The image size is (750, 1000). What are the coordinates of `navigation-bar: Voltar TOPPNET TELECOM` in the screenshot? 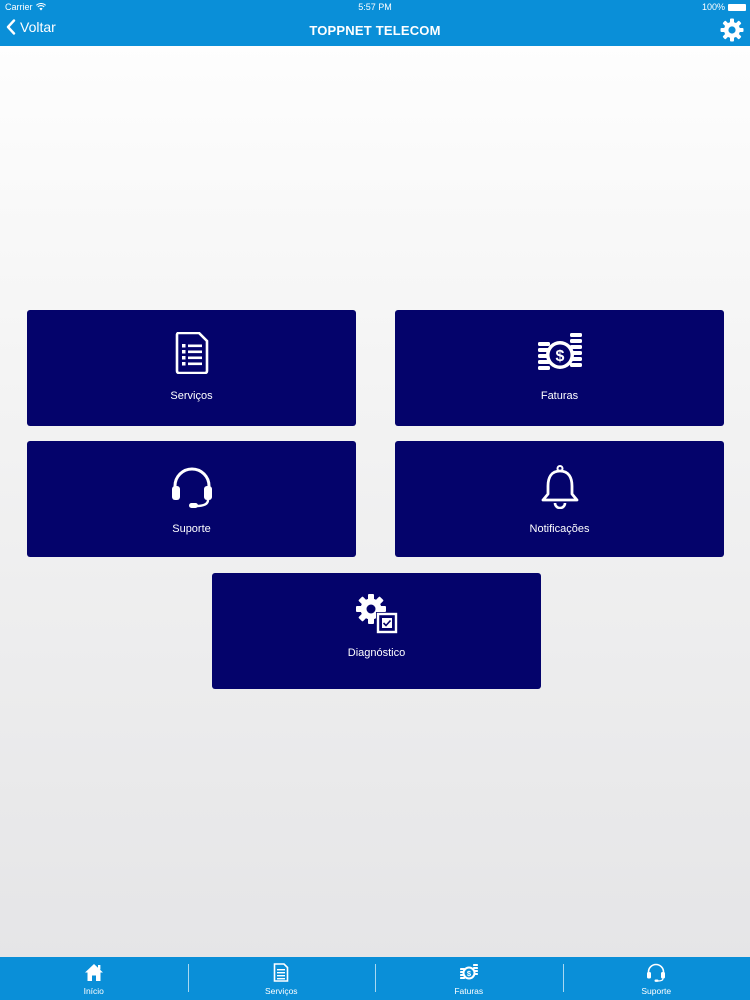 It's located at (375, 30).